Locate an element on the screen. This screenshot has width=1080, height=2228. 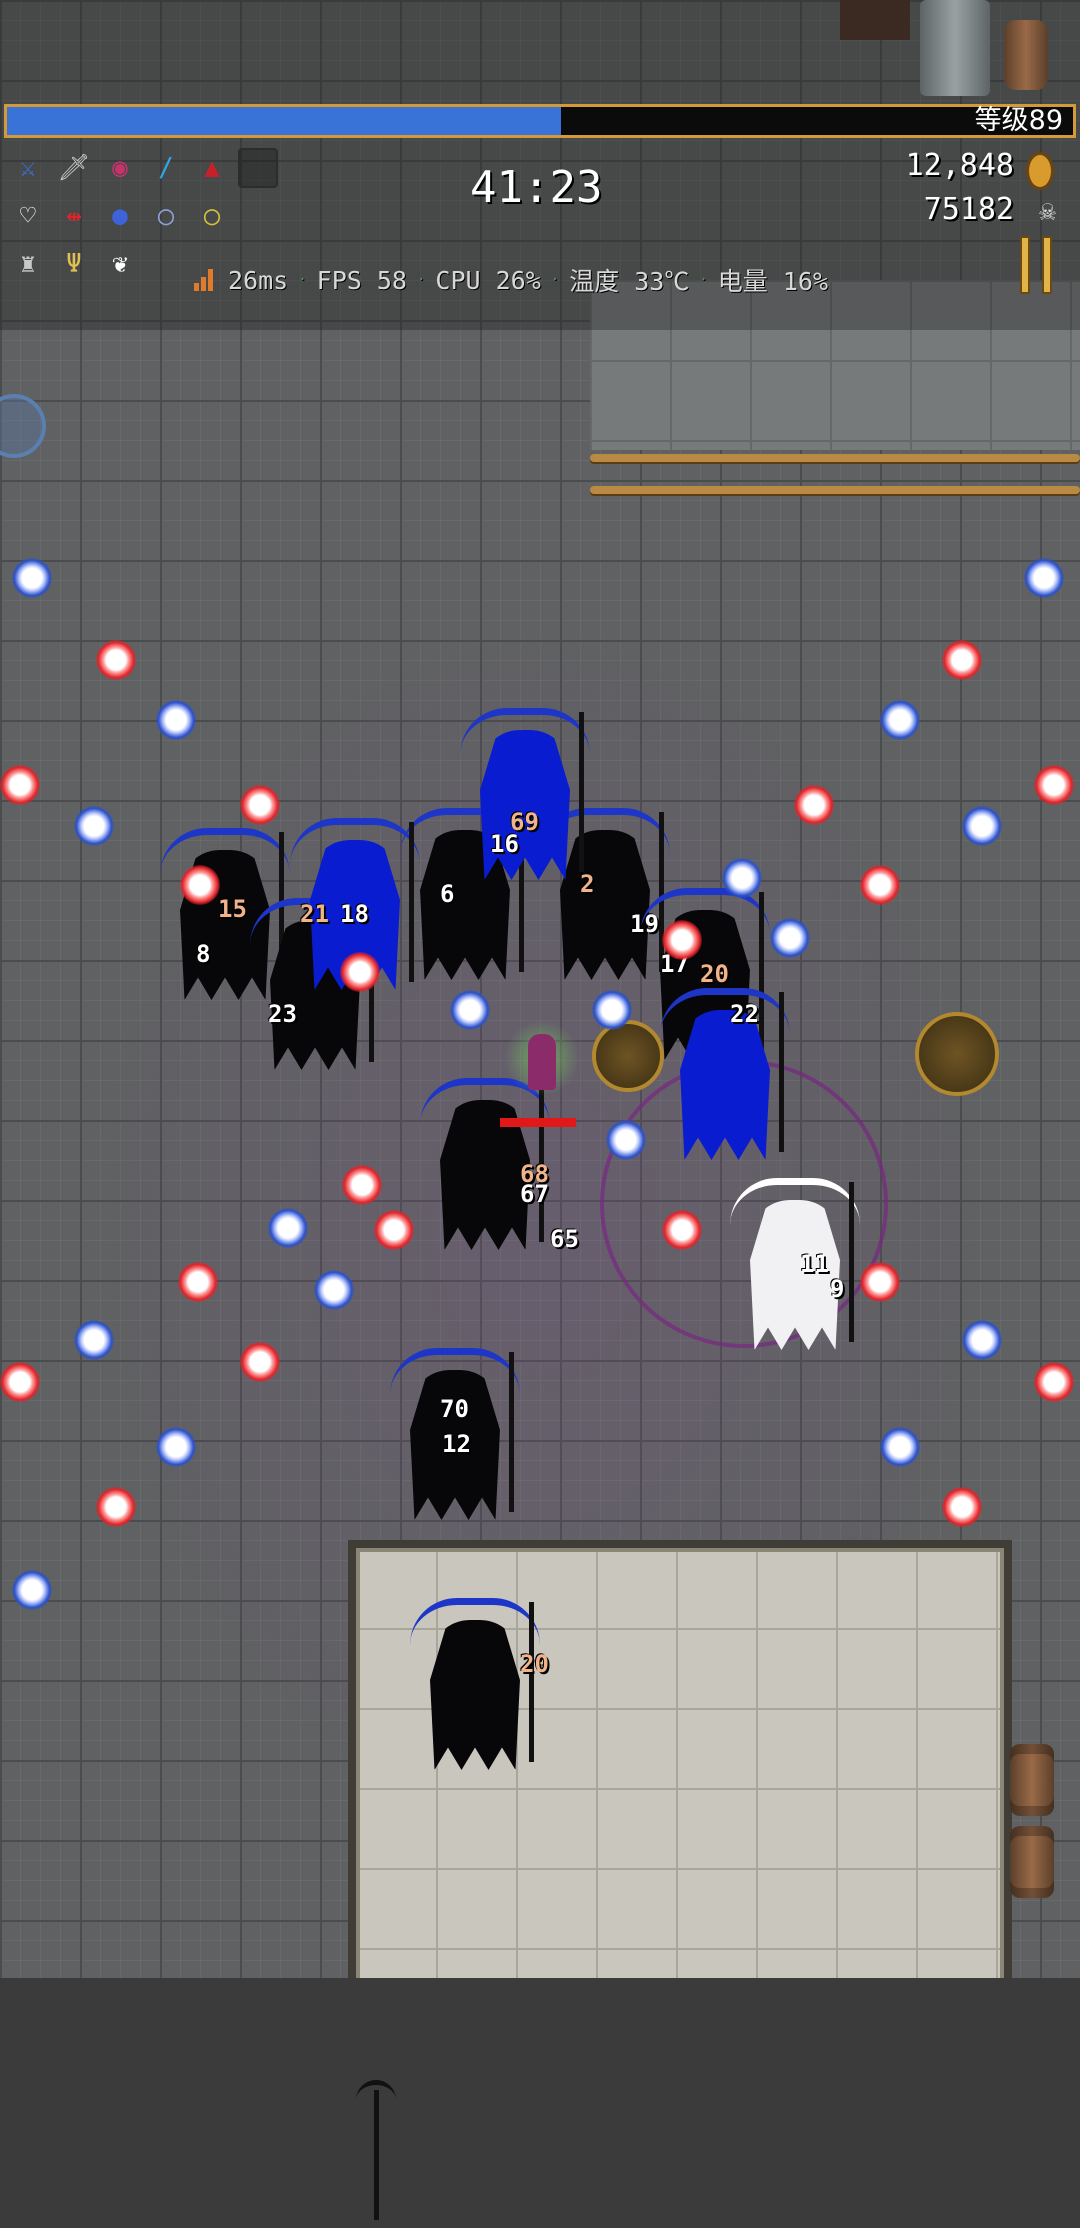
xp-bar: 等级89 is located at coordinates (540, 121).